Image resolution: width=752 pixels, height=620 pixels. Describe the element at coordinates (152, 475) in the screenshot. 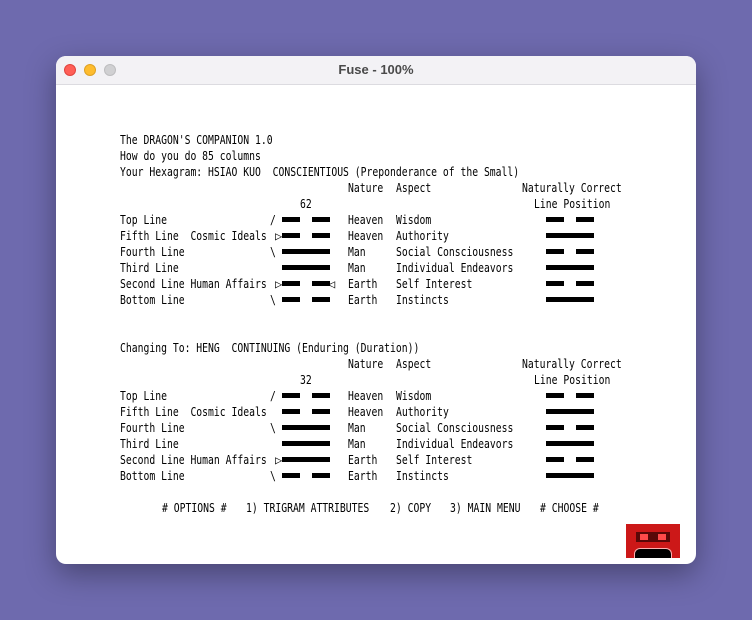

I see `row-label: Bottom Line` at that location.